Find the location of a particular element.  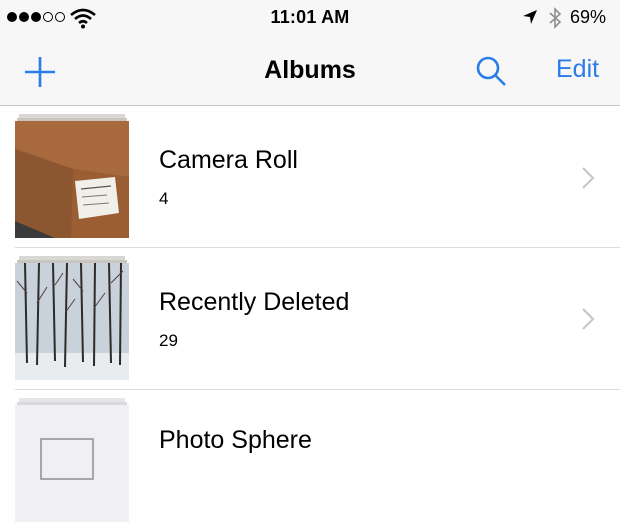

search-button is located at coordinates (491, 71).